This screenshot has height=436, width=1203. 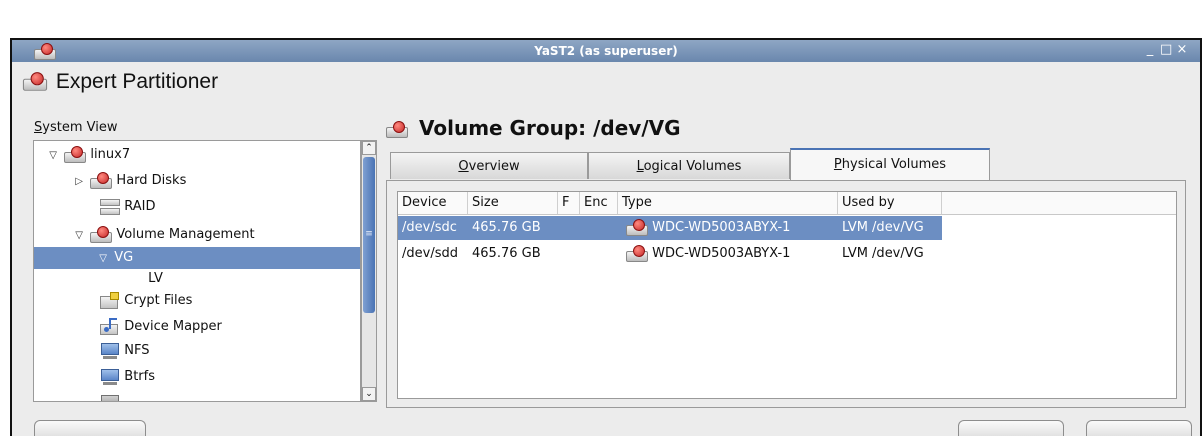 I want to click on raid-icon, so click(x=110, y=207).